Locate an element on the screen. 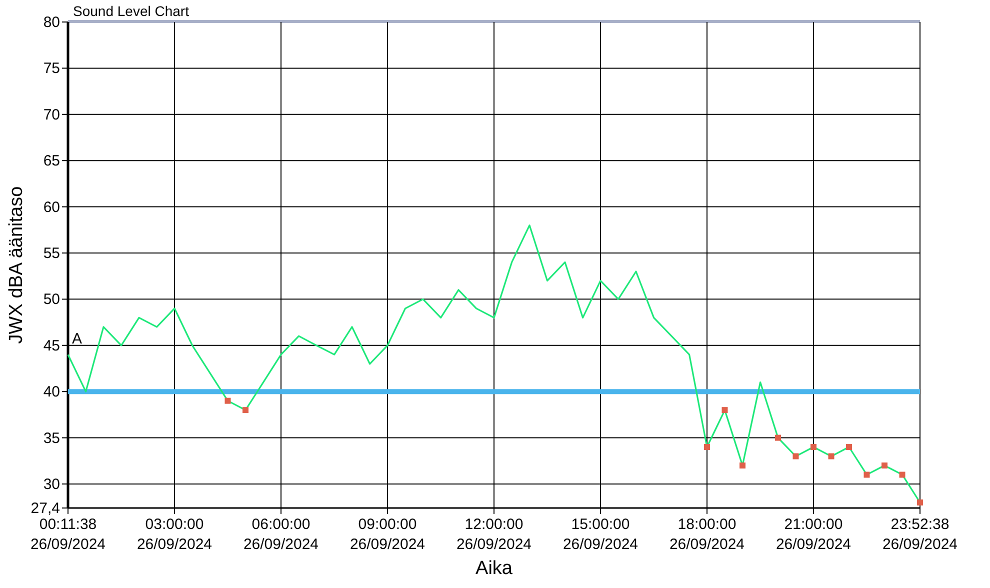  y-tick-label: 55 is located at coordinates (51, 253).